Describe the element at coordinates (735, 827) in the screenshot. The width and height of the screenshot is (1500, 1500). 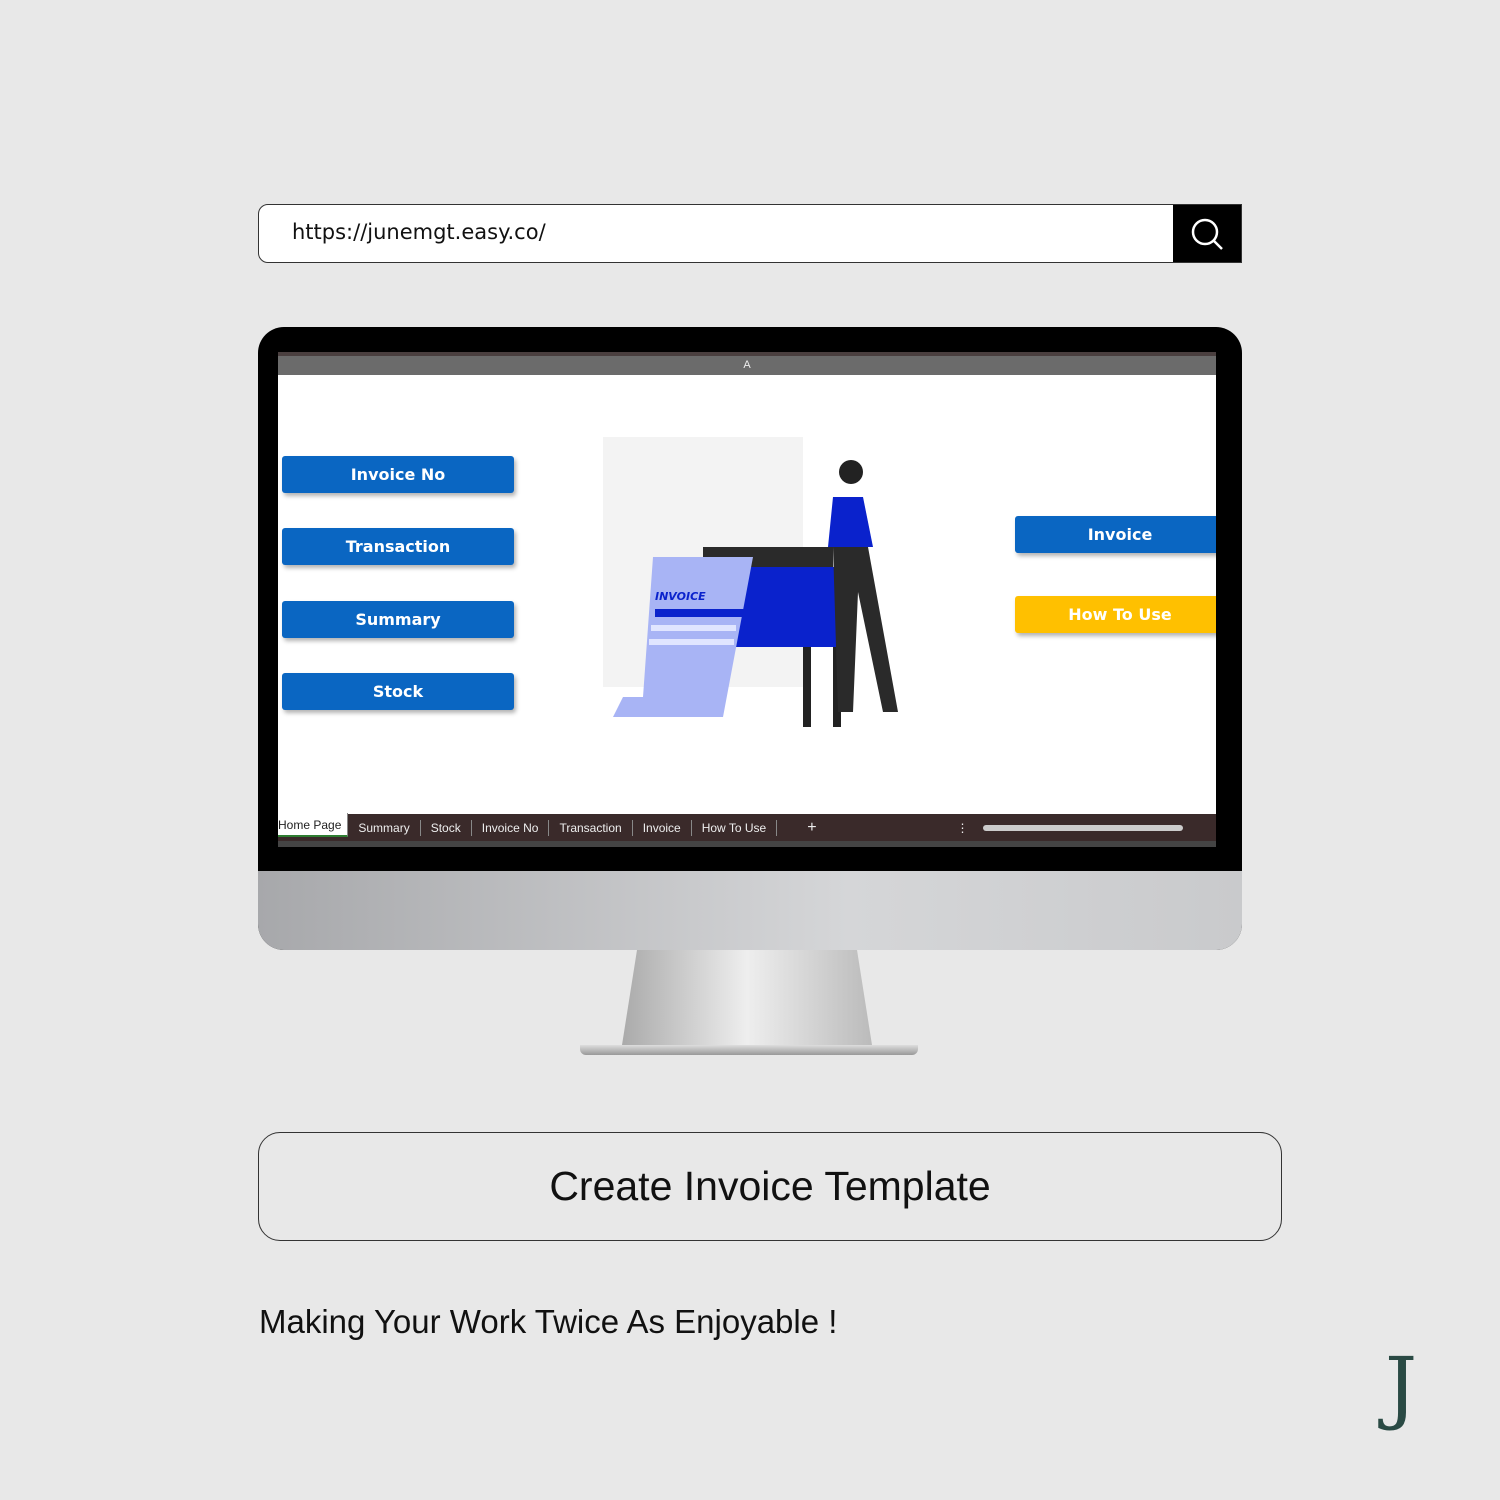
I see `tab-how-to-use: How To Use` at that location.